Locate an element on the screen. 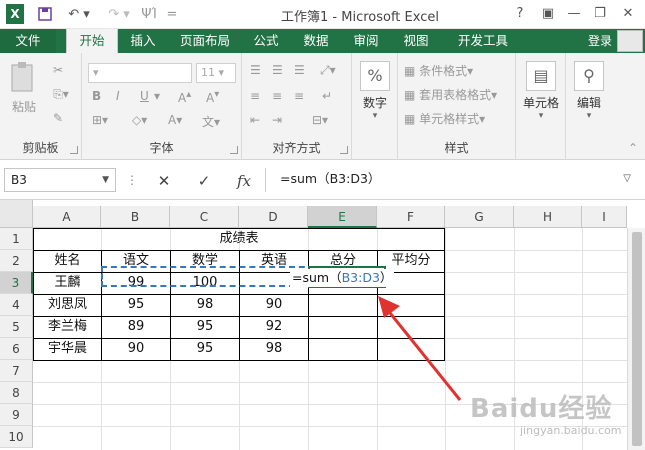  increase-indent-icon: ⇥ is located at coordinates (277, 120).